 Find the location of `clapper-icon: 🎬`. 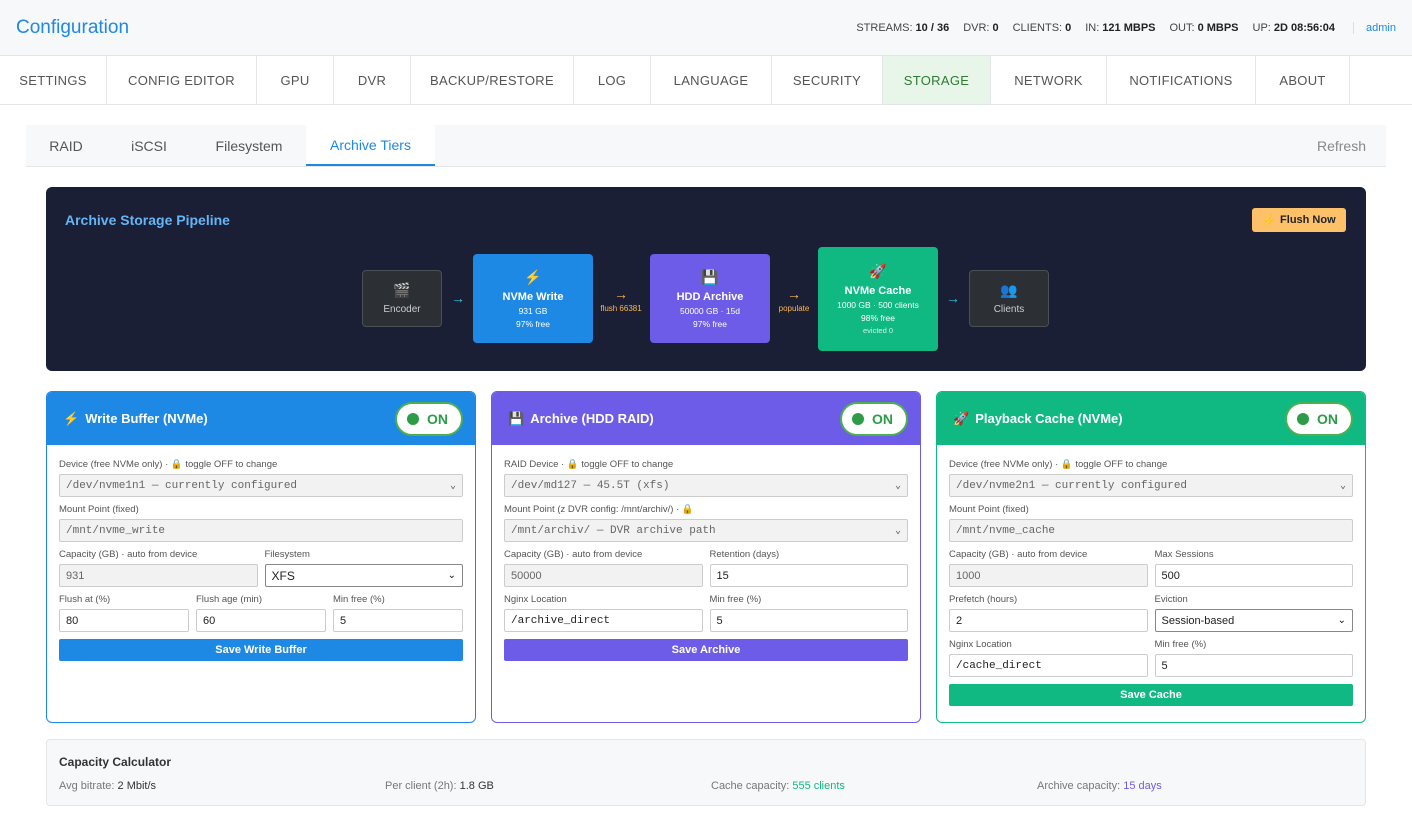

clapper-icon: 🎬 is located at coordinates (402, 290).